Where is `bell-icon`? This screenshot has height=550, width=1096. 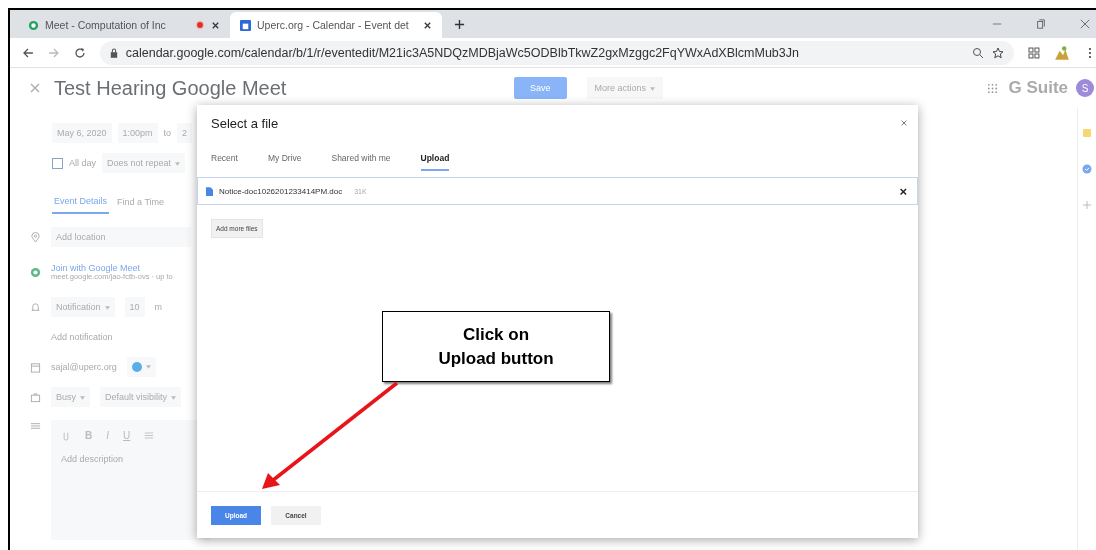
bell-icon is located at coordinates (35, 307).